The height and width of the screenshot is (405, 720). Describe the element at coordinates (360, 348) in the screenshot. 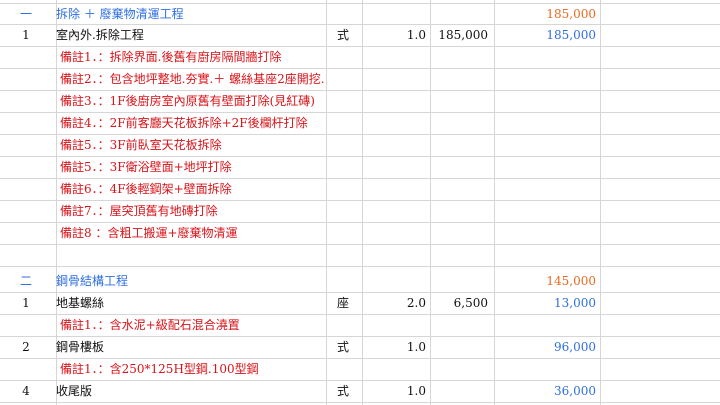

I see `table-row: 2 鋼骨樓板 式 1.0 96,000` at that location.